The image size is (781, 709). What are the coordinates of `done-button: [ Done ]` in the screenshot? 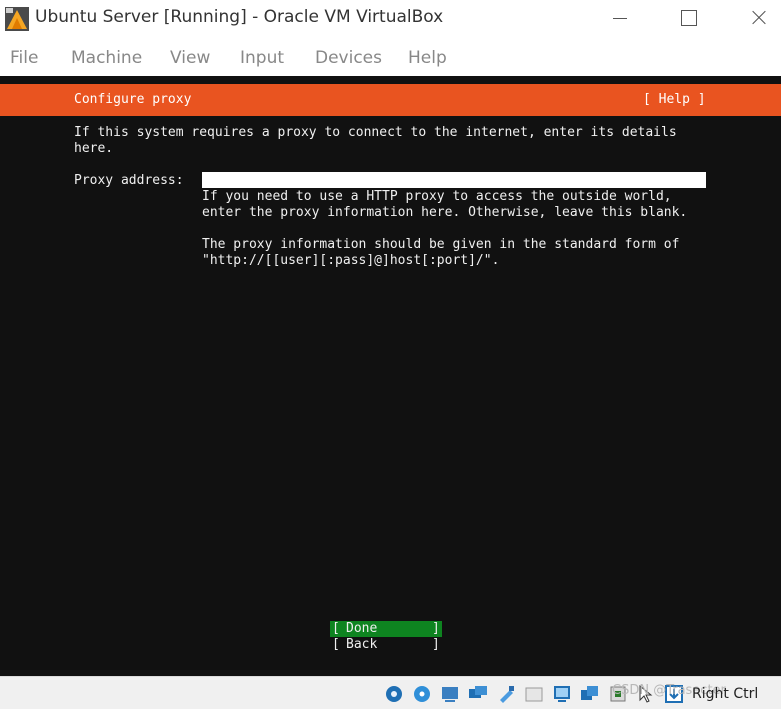 It's located at (386, 629).